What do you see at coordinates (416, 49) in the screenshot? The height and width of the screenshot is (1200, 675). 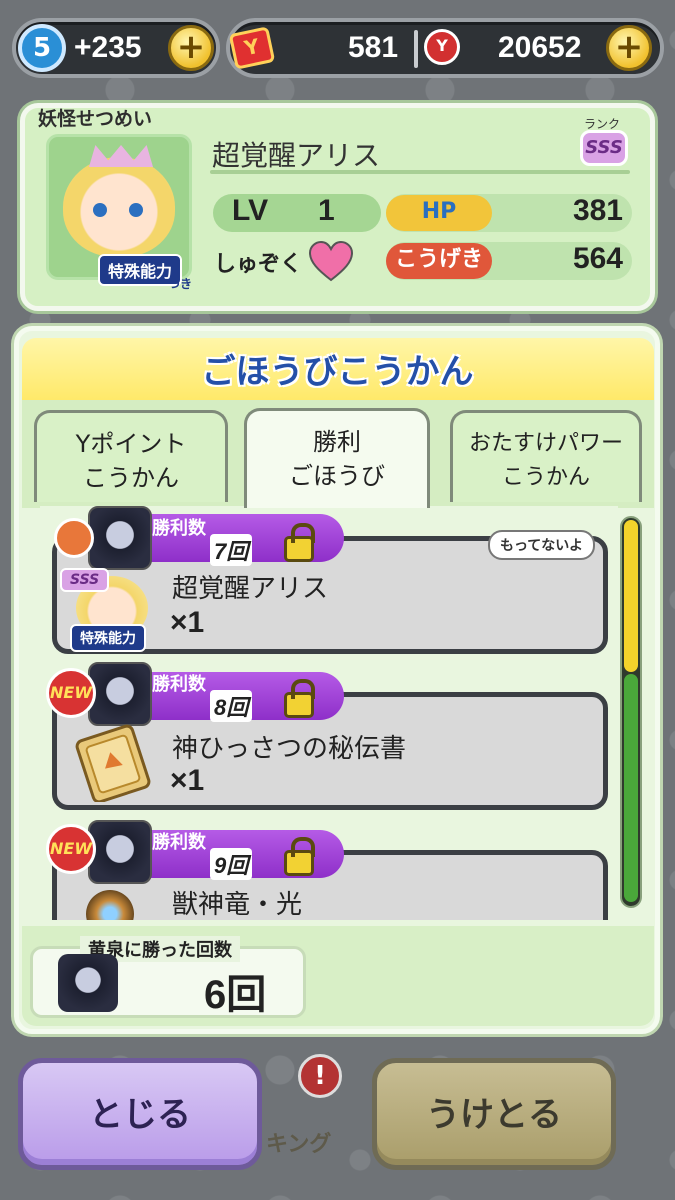 I see `currency-separator` at bounding box center [416, 49].